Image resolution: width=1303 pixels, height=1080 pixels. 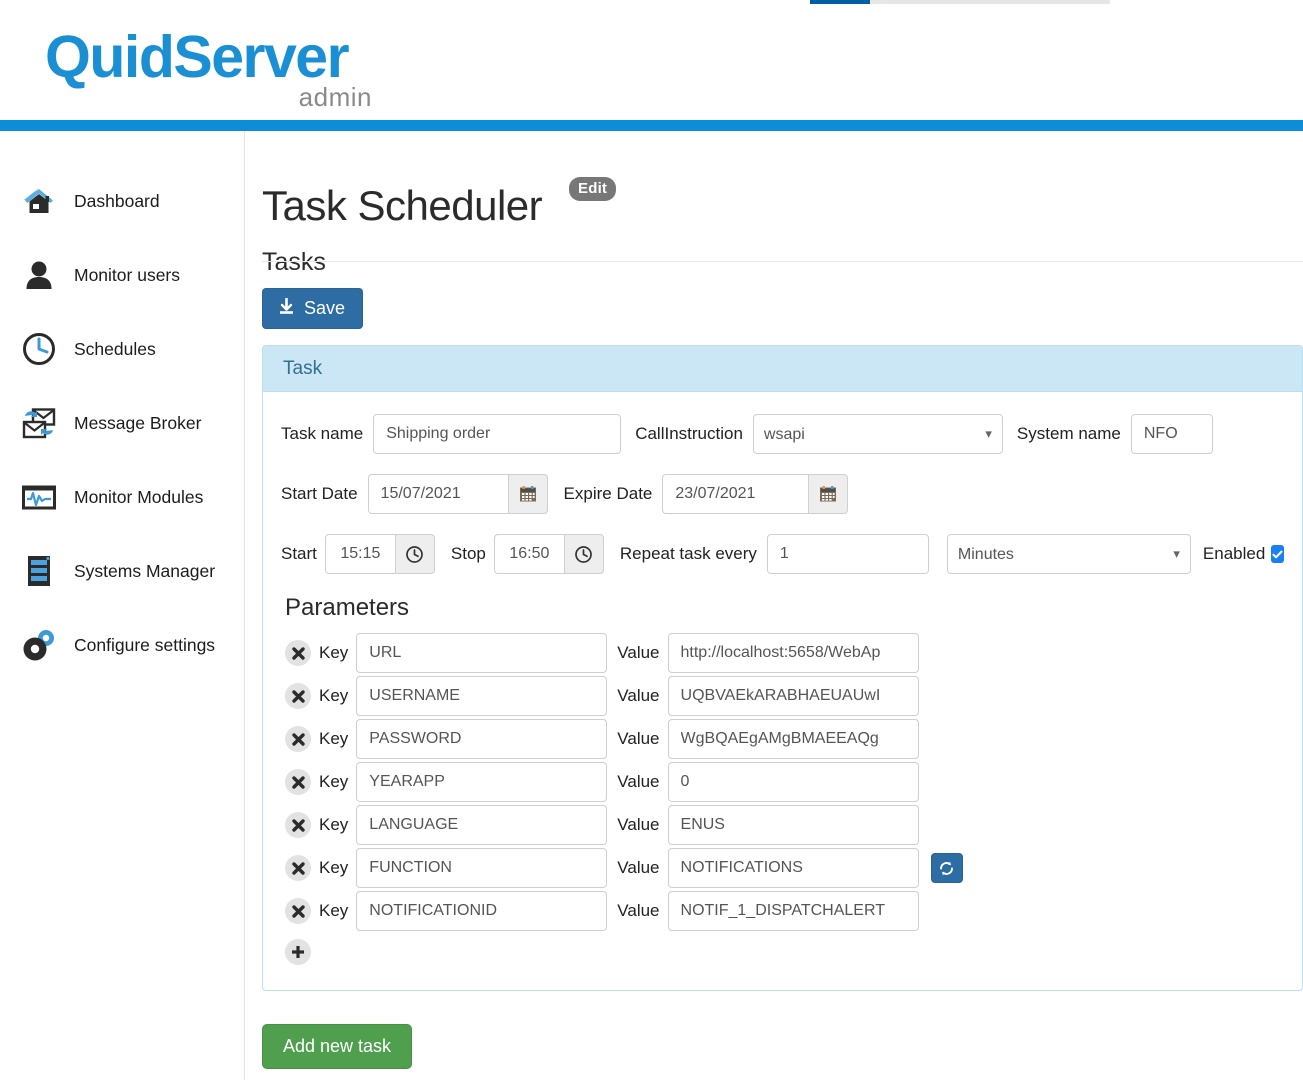 What do you see at coordinates (39, 201) in the screenshot?
I see `home-icon` at bounding box center [39, 201].